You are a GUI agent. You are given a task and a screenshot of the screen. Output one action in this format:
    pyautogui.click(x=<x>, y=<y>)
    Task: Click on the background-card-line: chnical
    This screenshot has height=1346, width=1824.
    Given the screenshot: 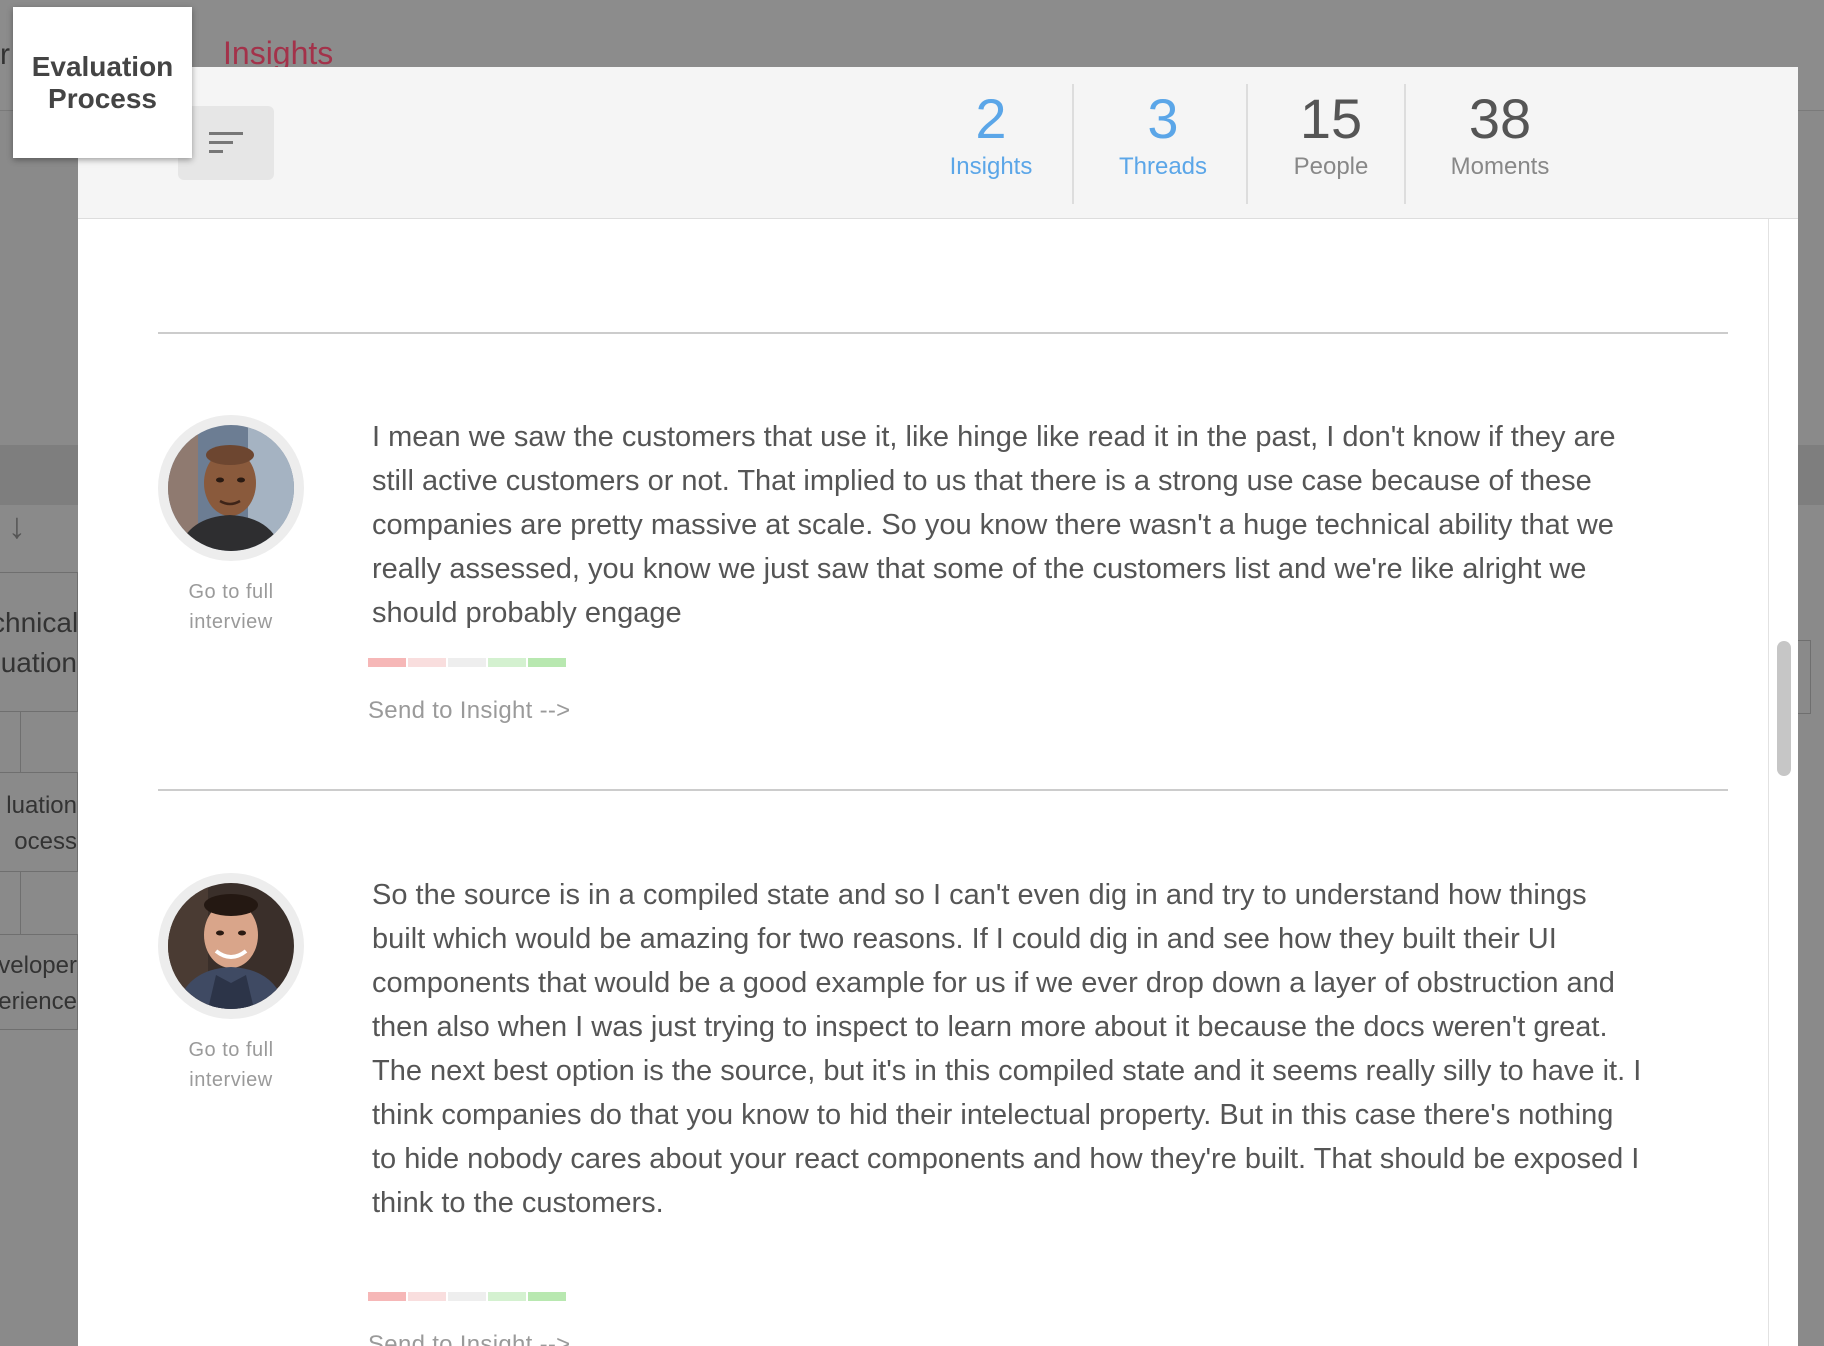 What is the action you would take?
    pyautogui.click(x=39, y=622)
    